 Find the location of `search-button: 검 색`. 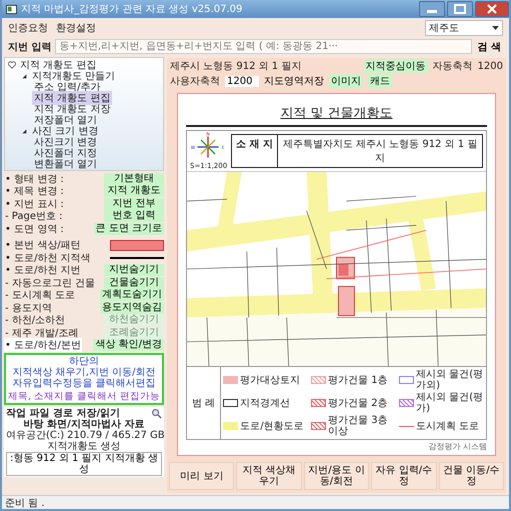

search-button: 검 색 is located at coordinates (489, 47).